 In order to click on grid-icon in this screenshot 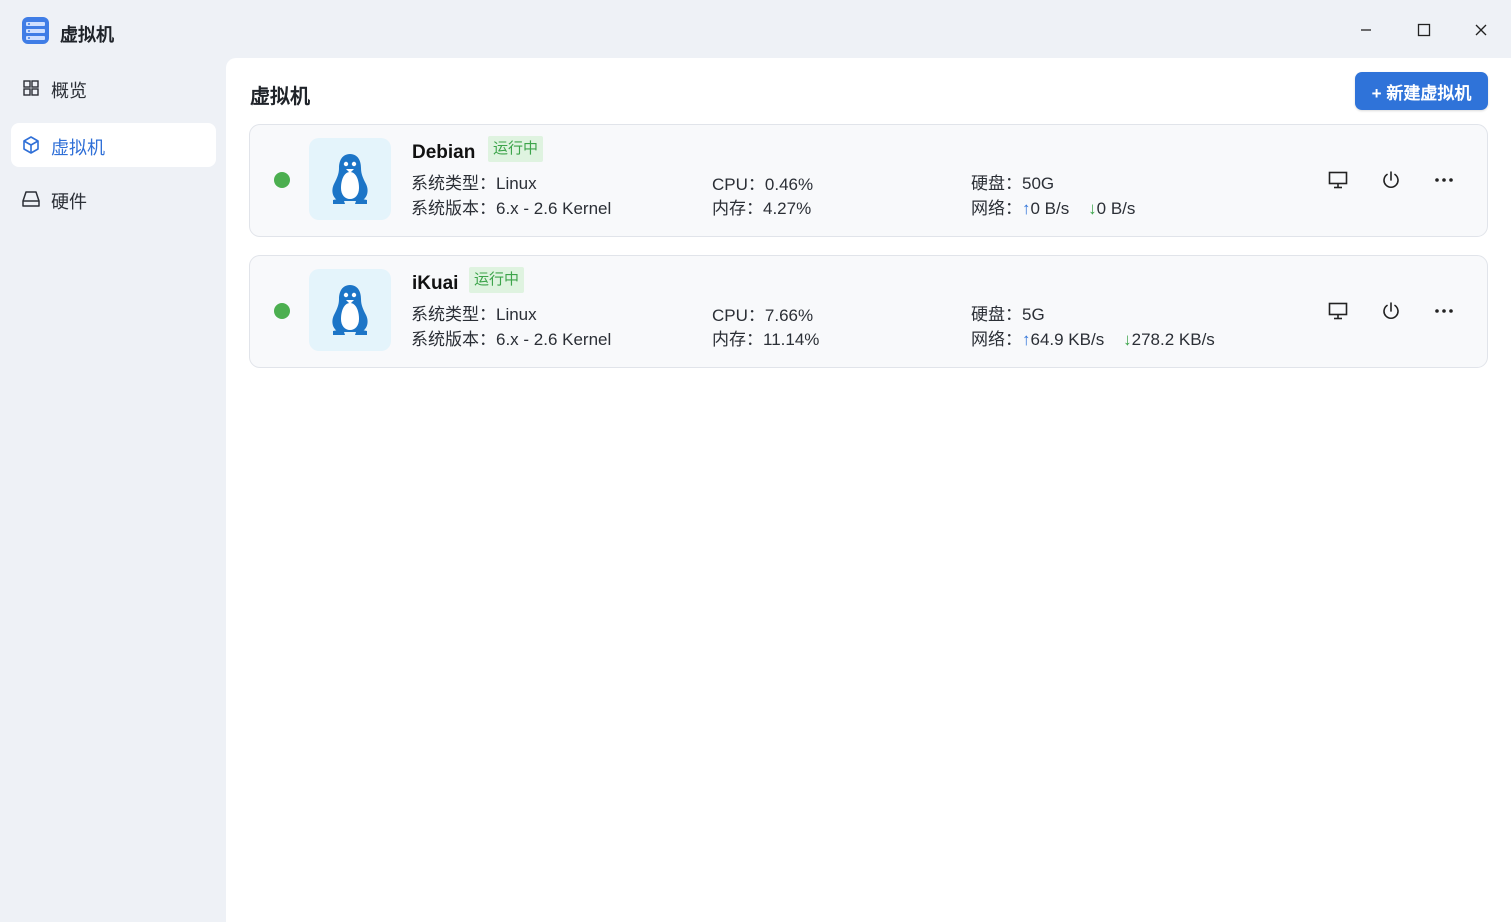, I will do `click(31, 88)`.